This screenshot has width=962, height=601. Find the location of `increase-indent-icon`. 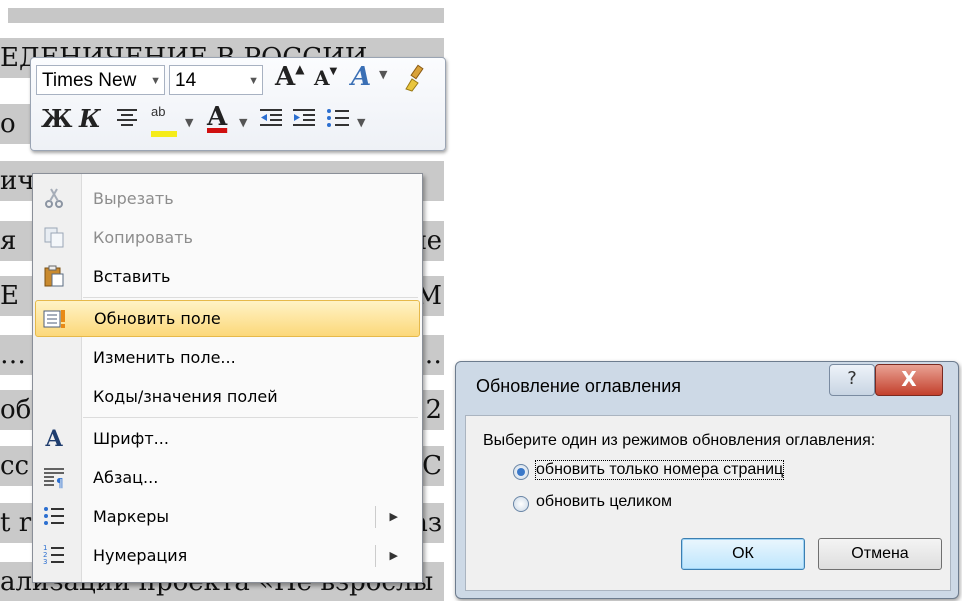

increase-indent-icon is located at coordinates (304, 120).